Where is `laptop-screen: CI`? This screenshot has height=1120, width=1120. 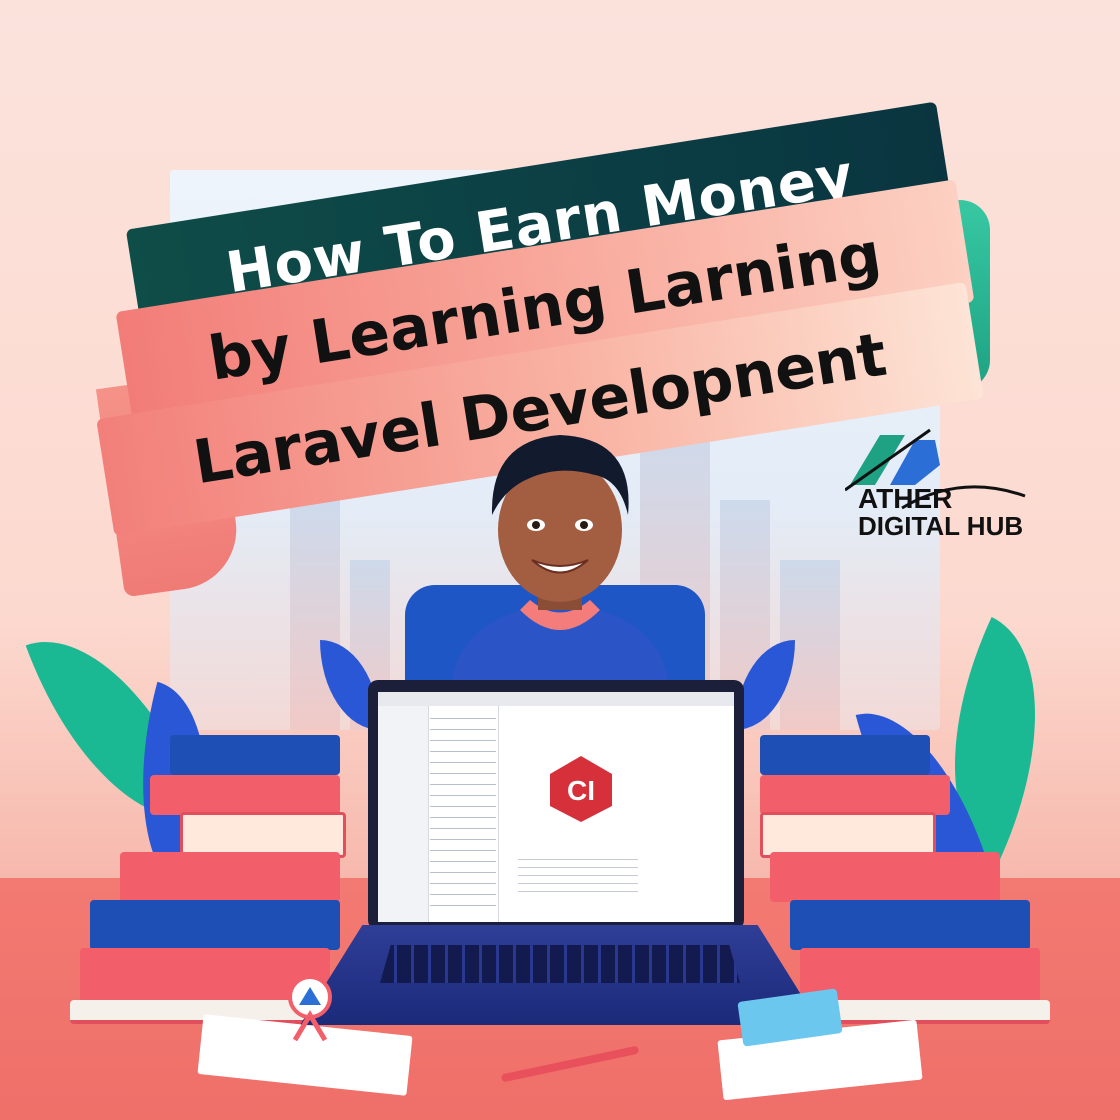
laptop-screen: CI is located at coordinates (556, 807).